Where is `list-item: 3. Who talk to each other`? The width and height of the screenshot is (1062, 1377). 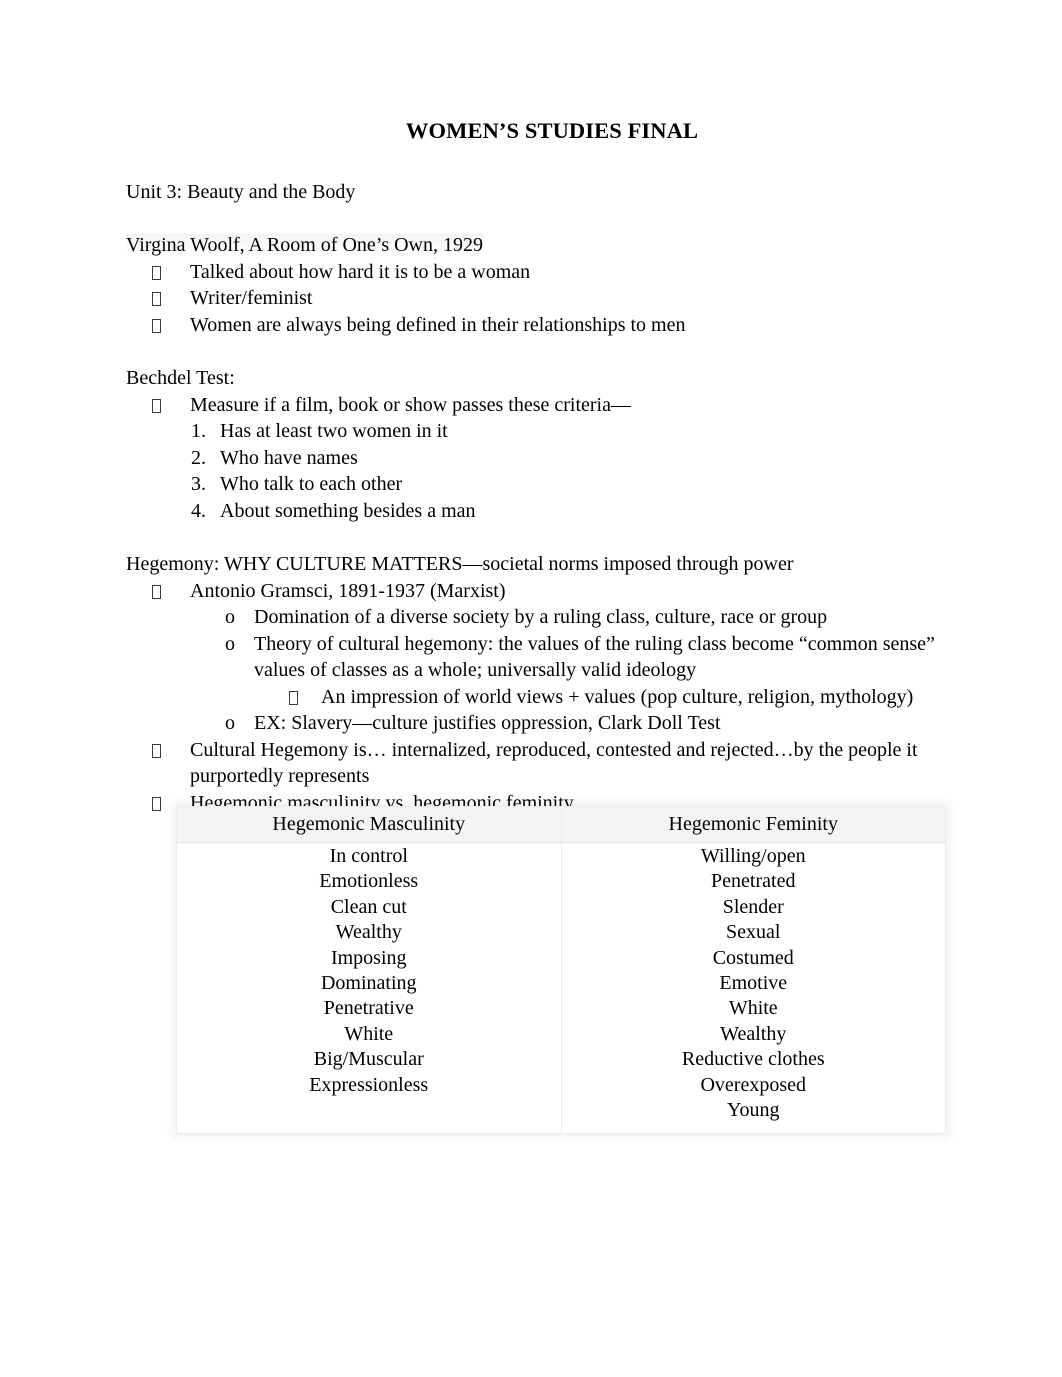
list-item: 3. Who talk to each other is located at coordinates (536, 484).